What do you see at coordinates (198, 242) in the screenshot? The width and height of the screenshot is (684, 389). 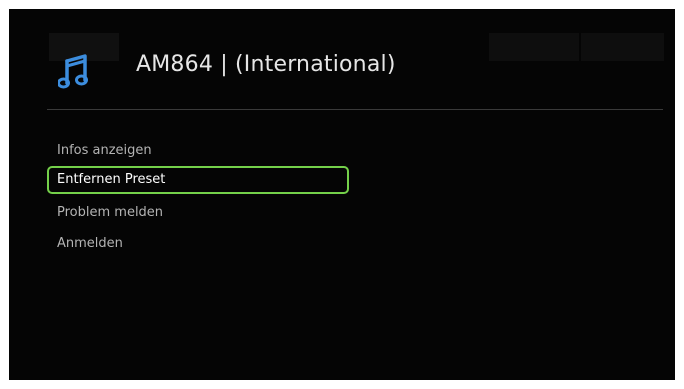 I see `menu-item-anmelden: Anmelden` at bounding box center [198, 242].